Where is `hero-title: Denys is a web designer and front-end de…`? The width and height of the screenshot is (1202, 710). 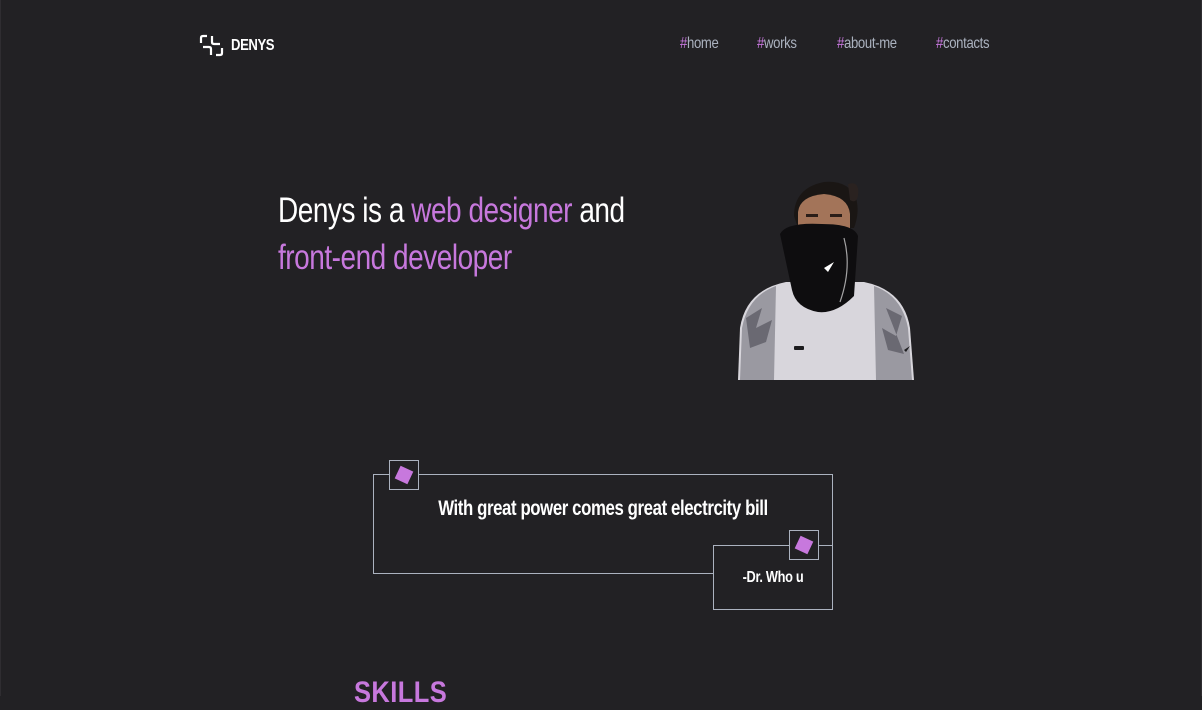 hero-title: Denys is a web designer and front-end de… is located at coordinates (451, 234).